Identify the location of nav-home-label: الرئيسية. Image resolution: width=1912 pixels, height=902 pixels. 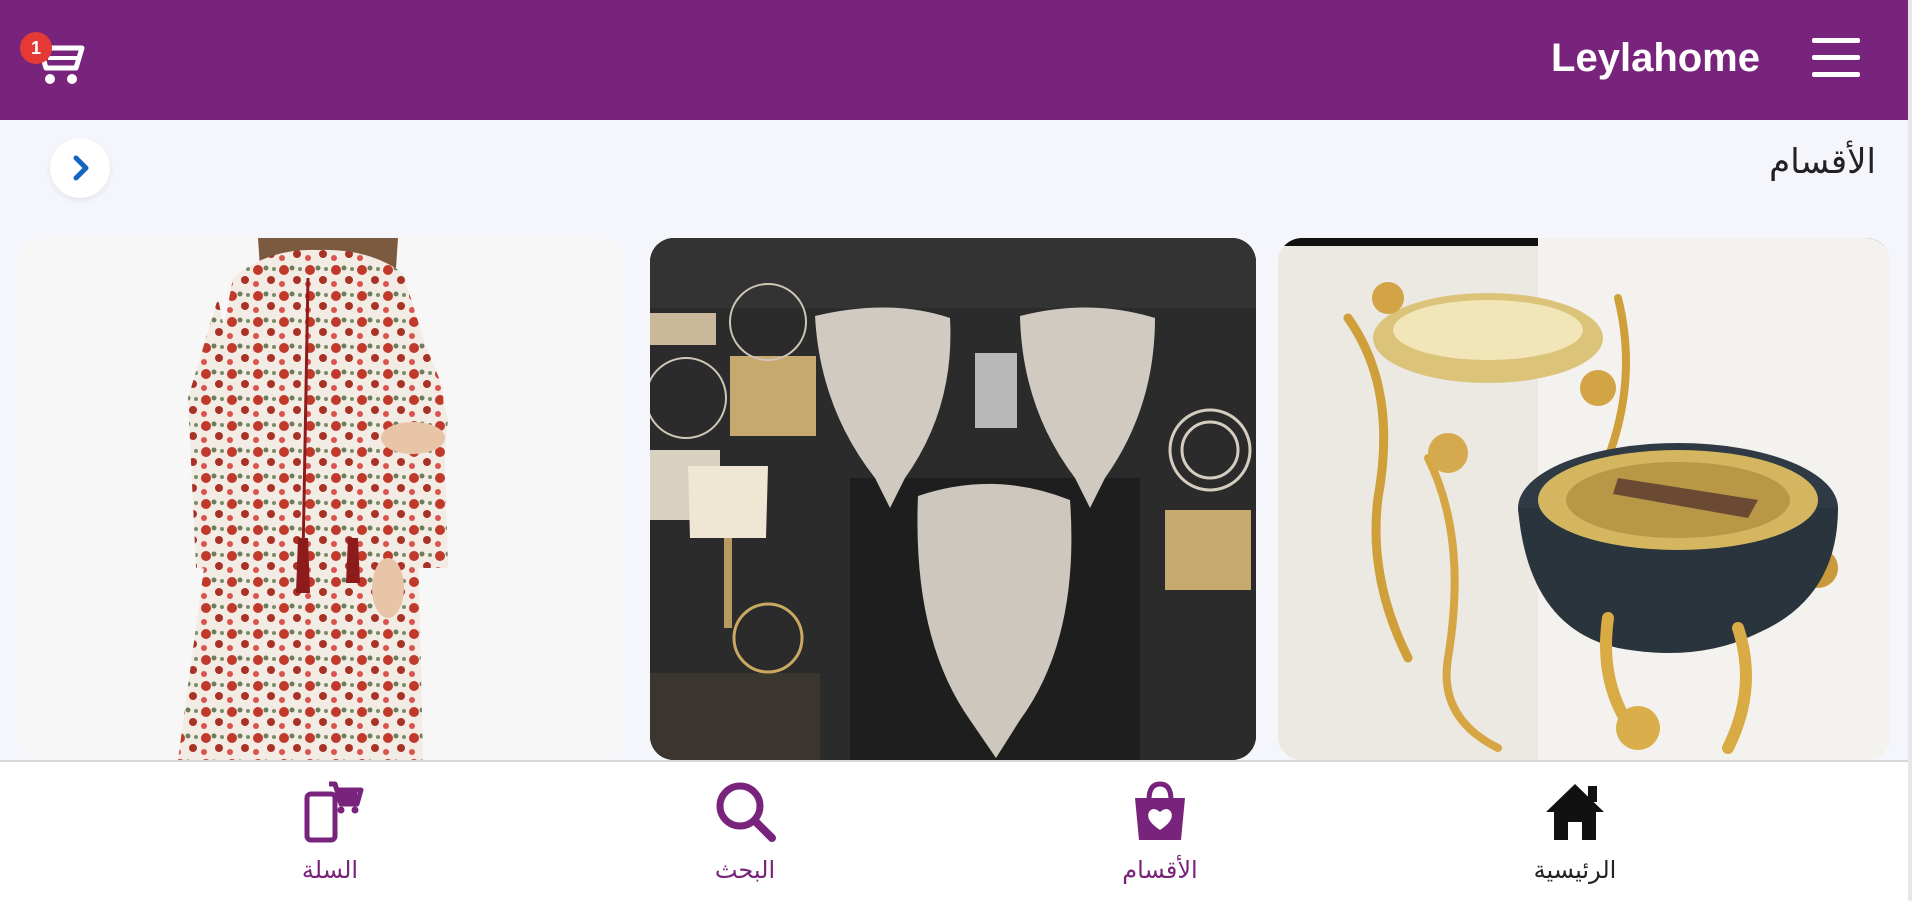
(1575, 870).